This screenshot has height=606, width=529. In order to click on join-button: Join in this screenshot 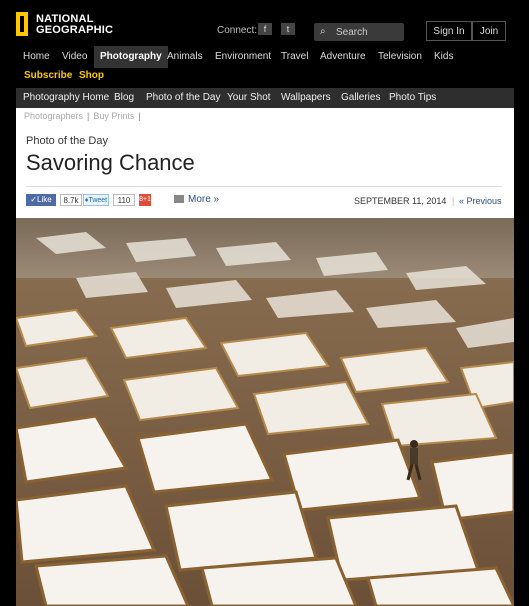, I will do `click(489, 31)`.